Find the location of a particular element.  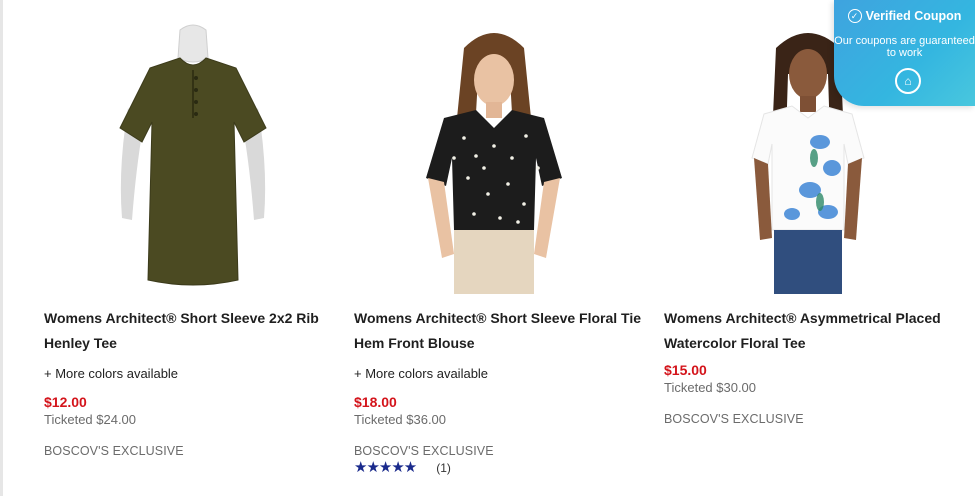

rating: ★★★★★ (1) is located at coordinates (402, 467).